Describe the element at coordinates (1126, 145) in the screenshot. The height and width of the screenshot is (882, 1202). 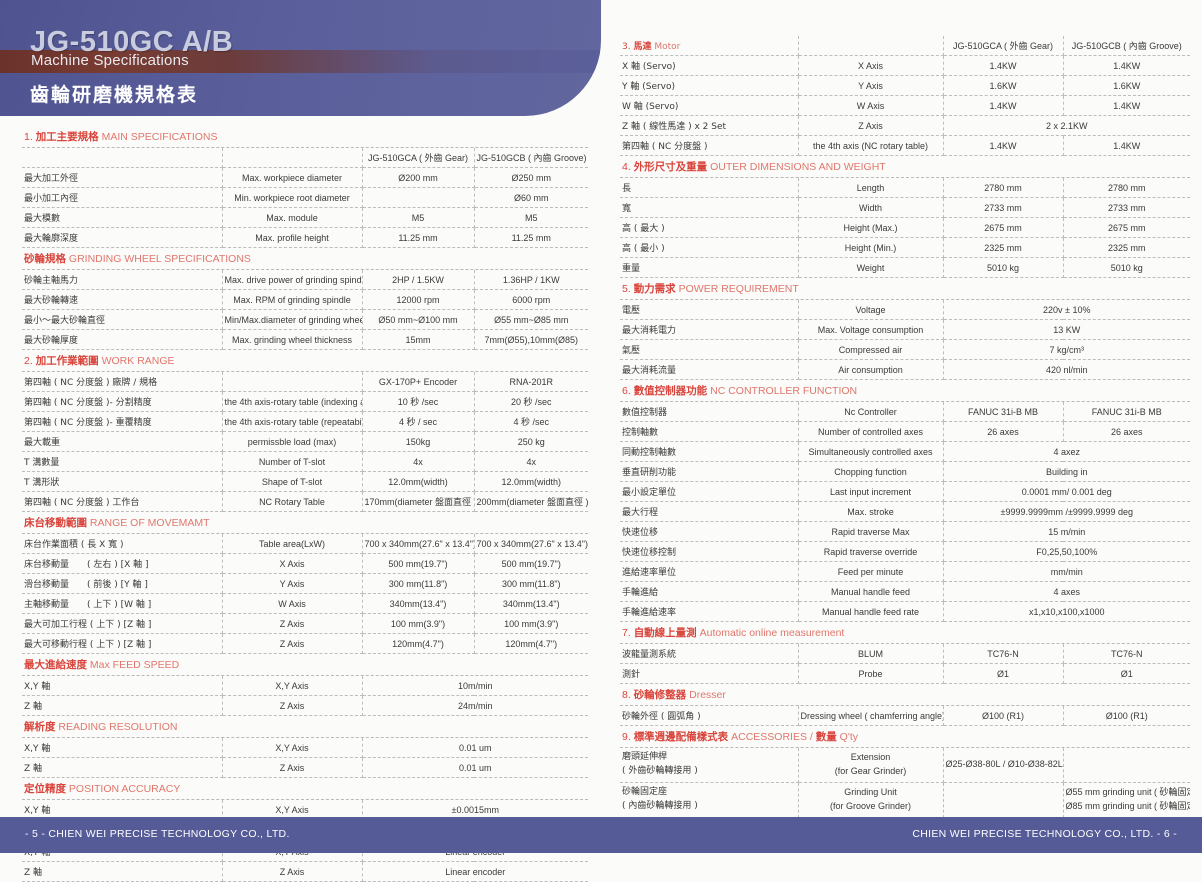
I see `row-value-model-b: 1.4KW` at that location.